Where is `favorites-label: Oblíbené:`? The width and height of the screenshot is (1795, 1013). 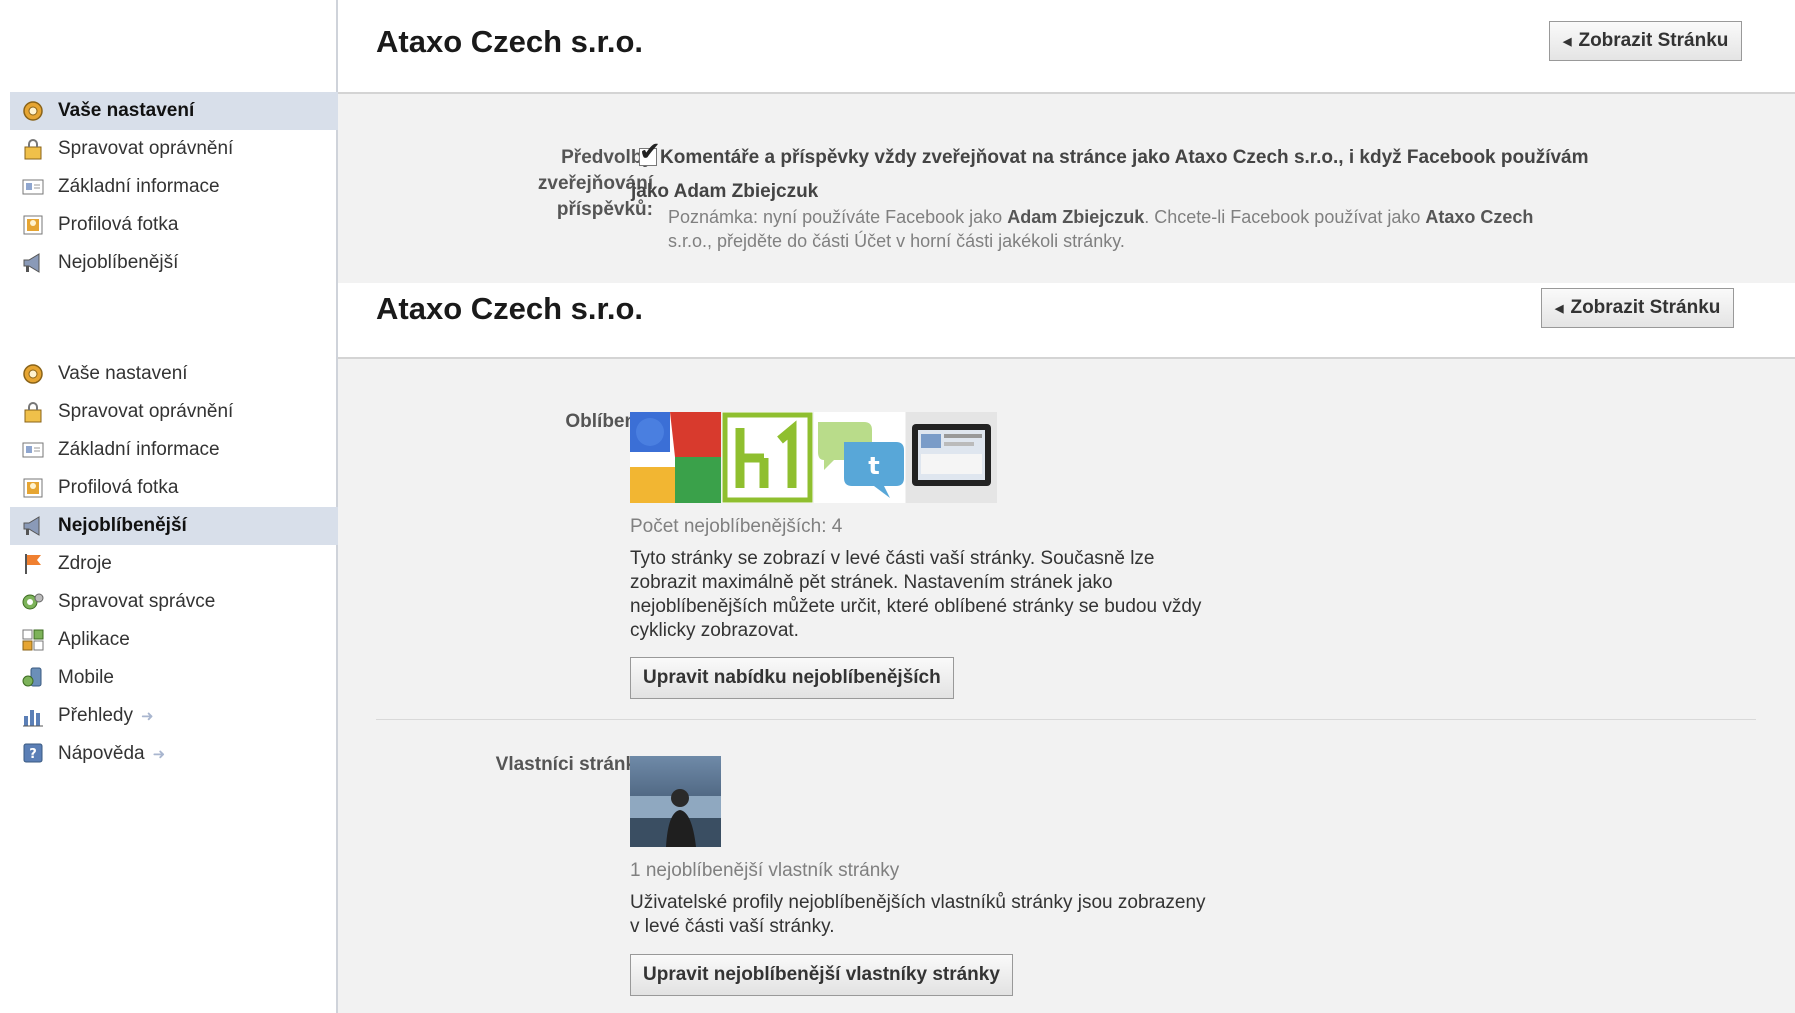
favorites-label: Oblíbené: is located at coordinates (609, 421).